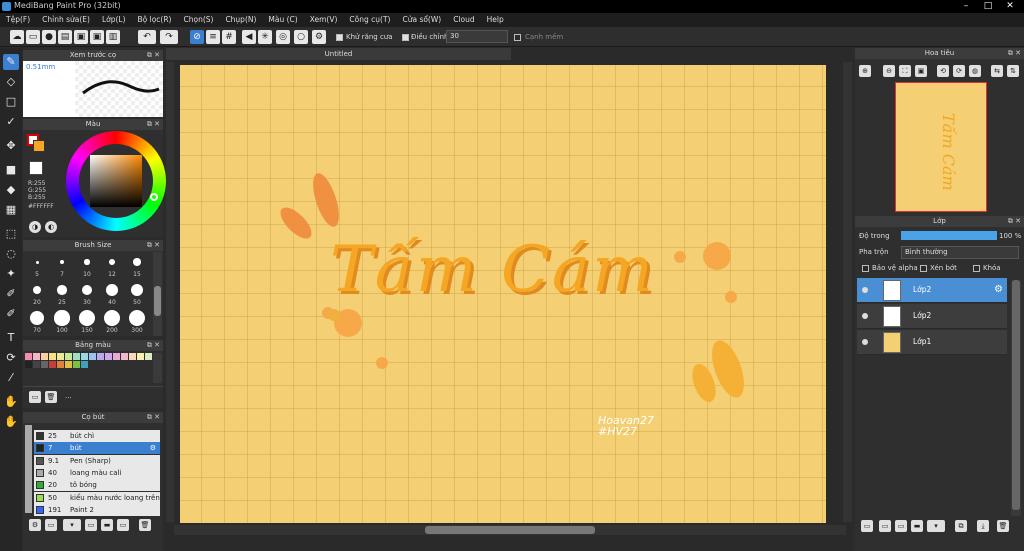 This screenshot has height=551, width=1024. Describe the element at coordinates (932, 342) in the screenshot. I see `layer-row: Lớp1` at that location.